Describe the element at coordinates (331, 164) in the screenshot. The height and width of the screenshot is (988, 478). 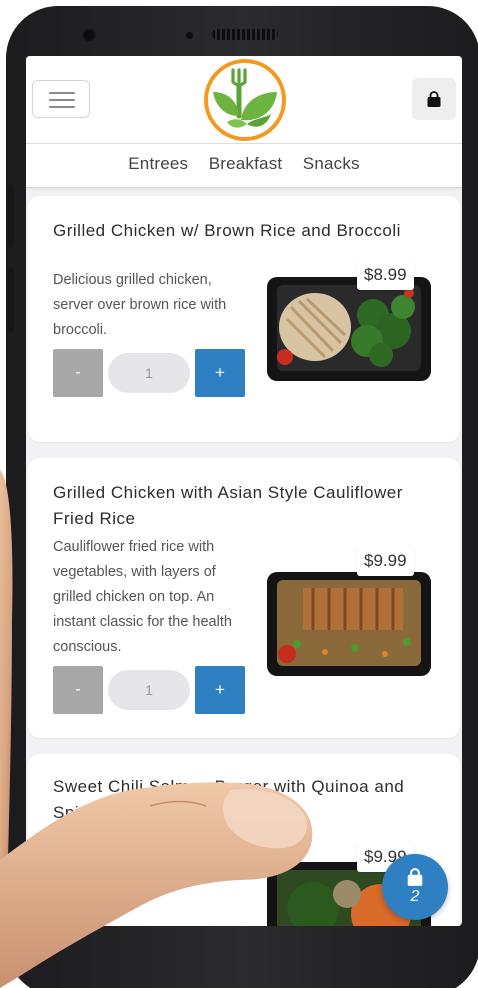
I see `tab-snacks: Snacks` at that location.